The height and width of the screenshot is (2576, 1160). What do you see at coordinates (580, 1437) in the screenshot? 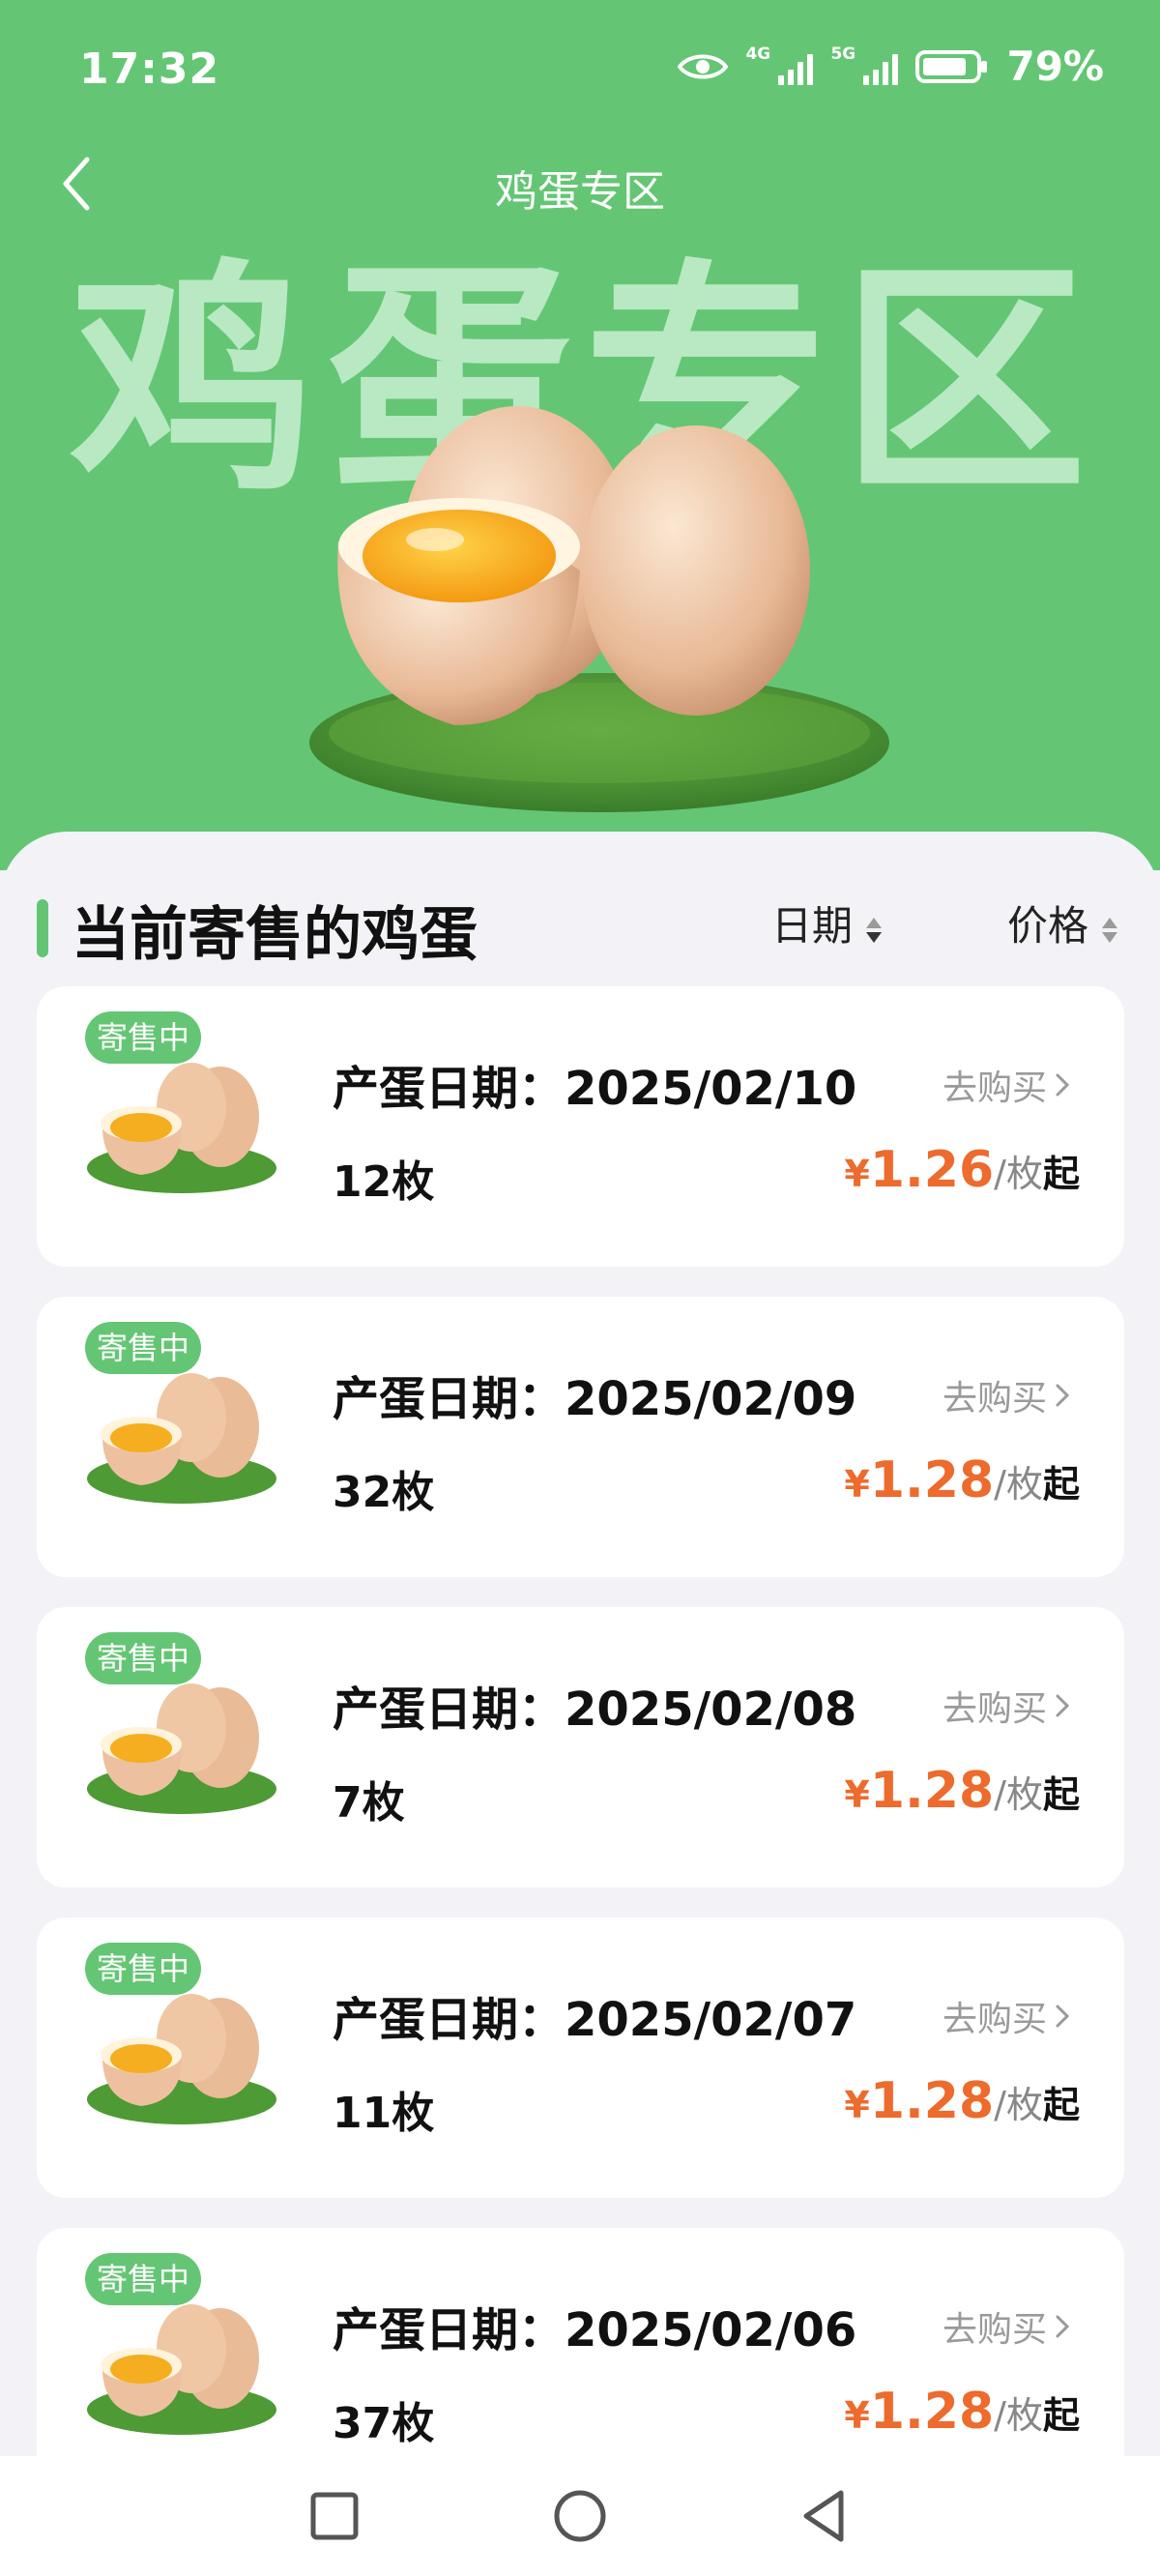
I see `list-item: 寄售中 产蛋日期：2025/02/09 32枚 去购买 ¥ 1.28 /枚 起` at bounding box center [580, 1437].